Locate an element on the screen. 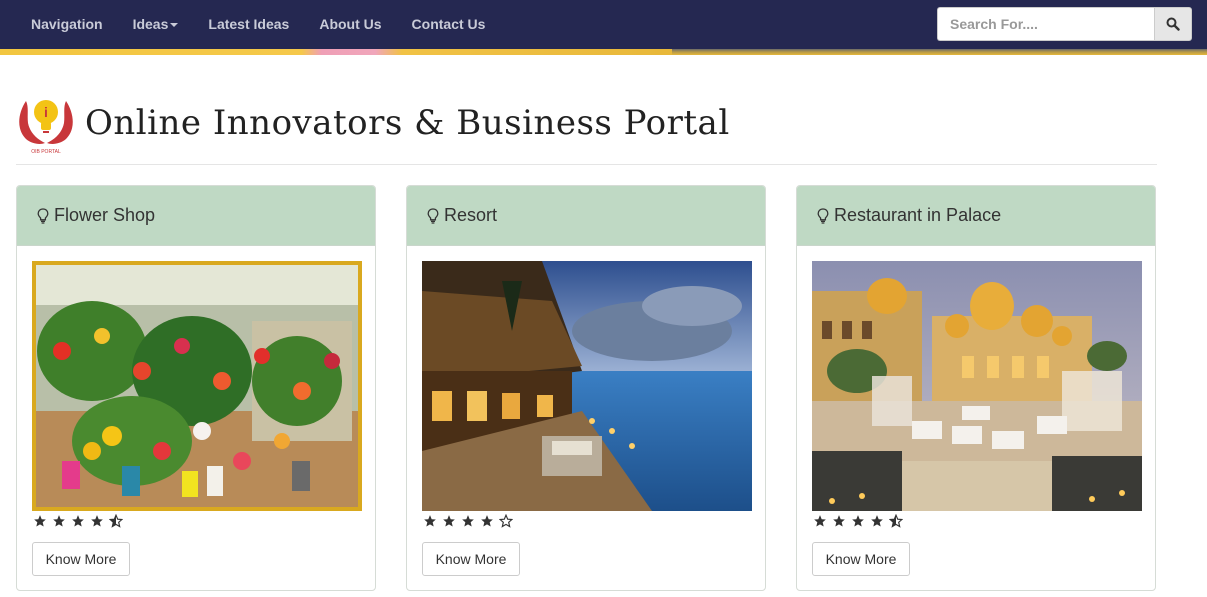 This screenshot has width=1207, height=597. flower-shop-image is located at coordinates (197, 386).